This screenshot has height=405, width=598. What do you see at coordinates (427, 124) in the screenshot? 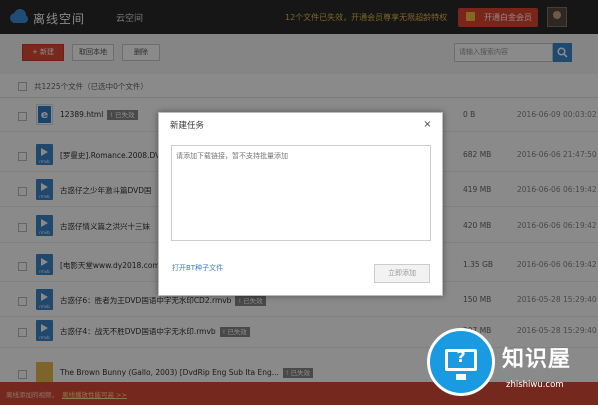
I see `close-icon: ×` at bounding box center [427, 124].